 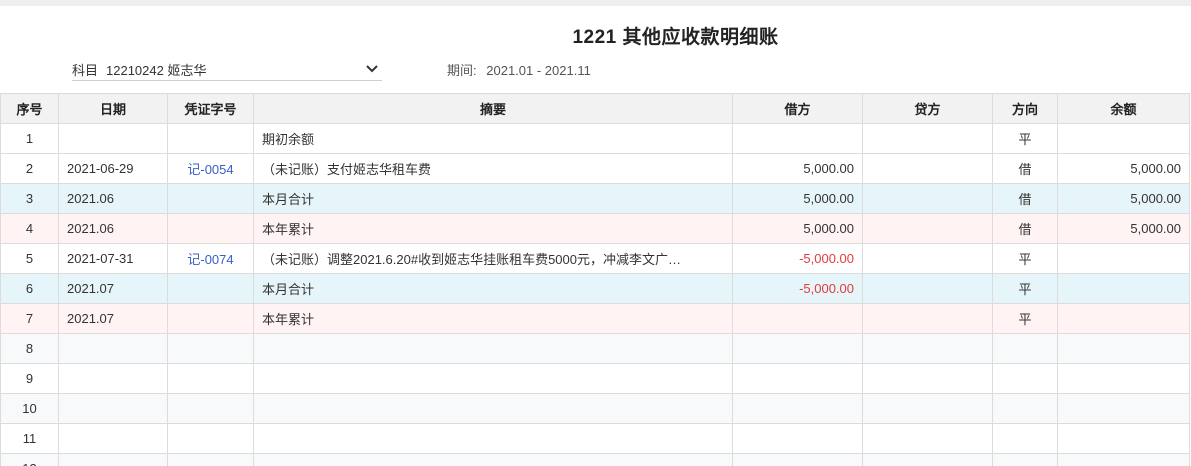 I want to click on table-row: 1 期初余额 平, so click(x=595, y=138).